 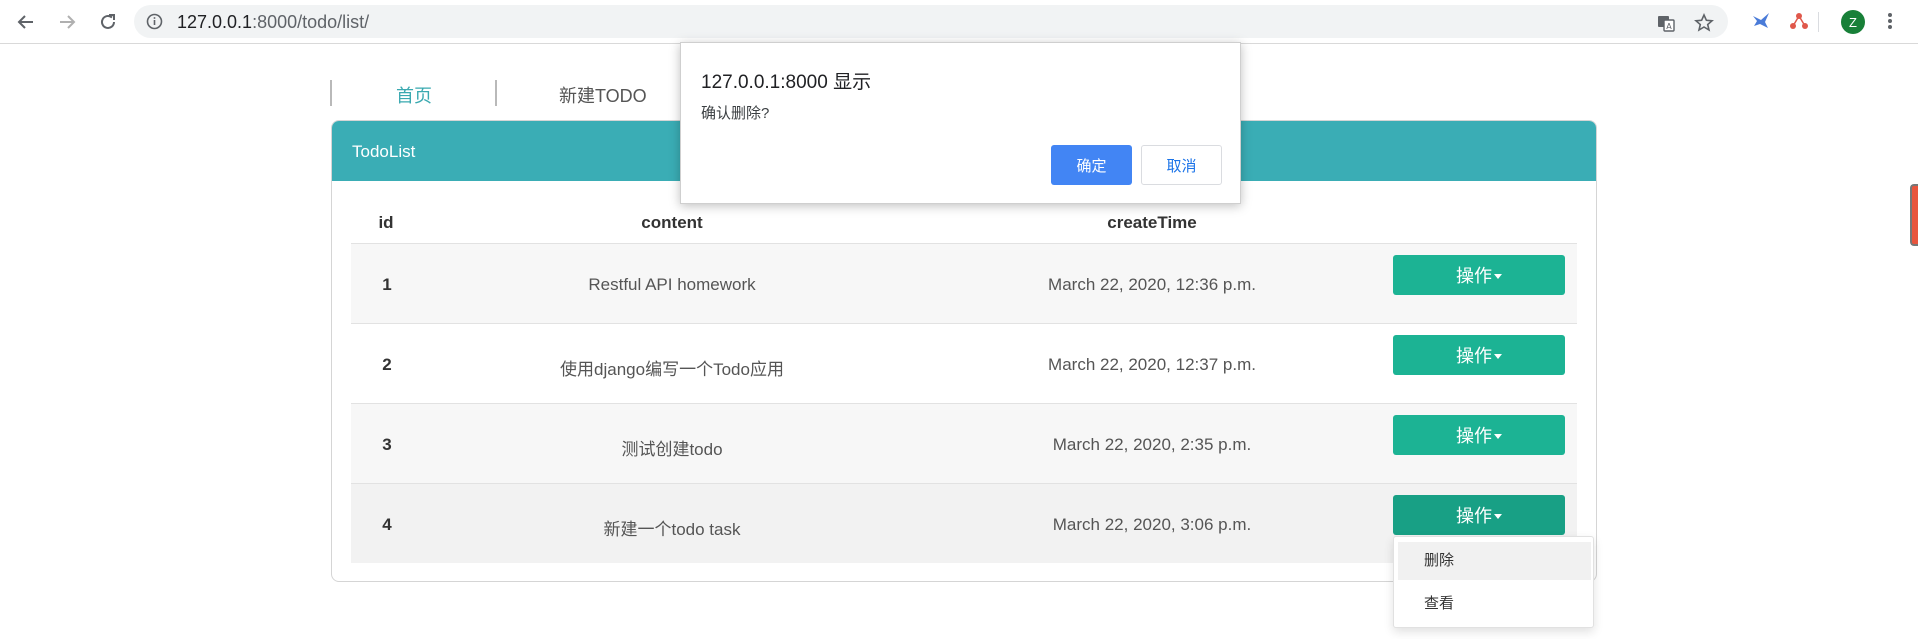 What do you see at coordinates (672, 529) in the screenshot?
I see `row-content: 新建一个todo task` at bounding box center [672, 529].